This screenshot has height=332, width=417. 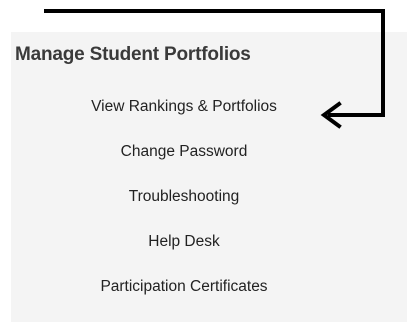 I want to click on menu-item-help-desk: Help Desk, so click(x=184, y=242).